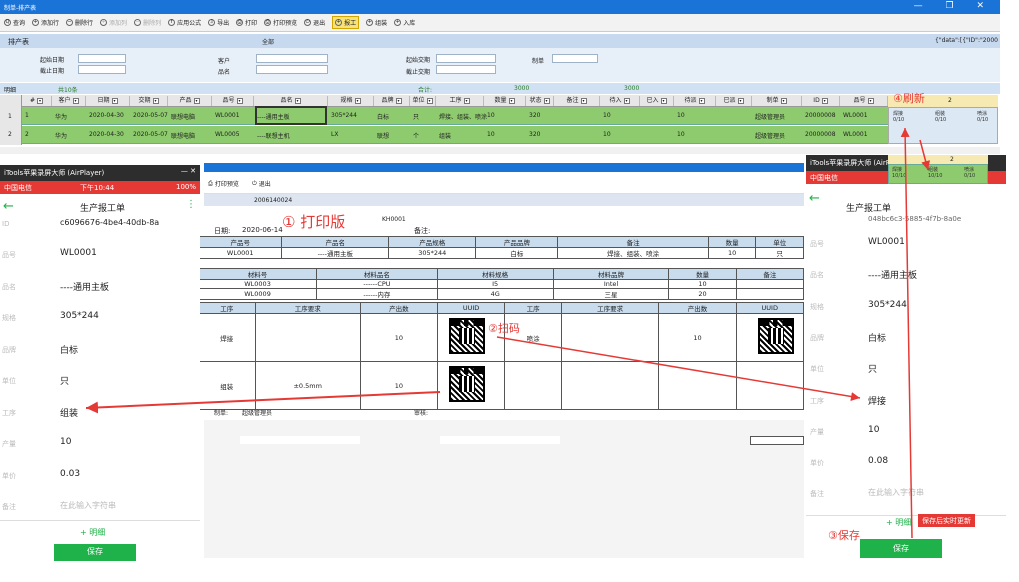 Image resolution: width=1019 pixels, height=582 pixels. I want to click on arrow-scan-to-left-phone, so click(263, 402).